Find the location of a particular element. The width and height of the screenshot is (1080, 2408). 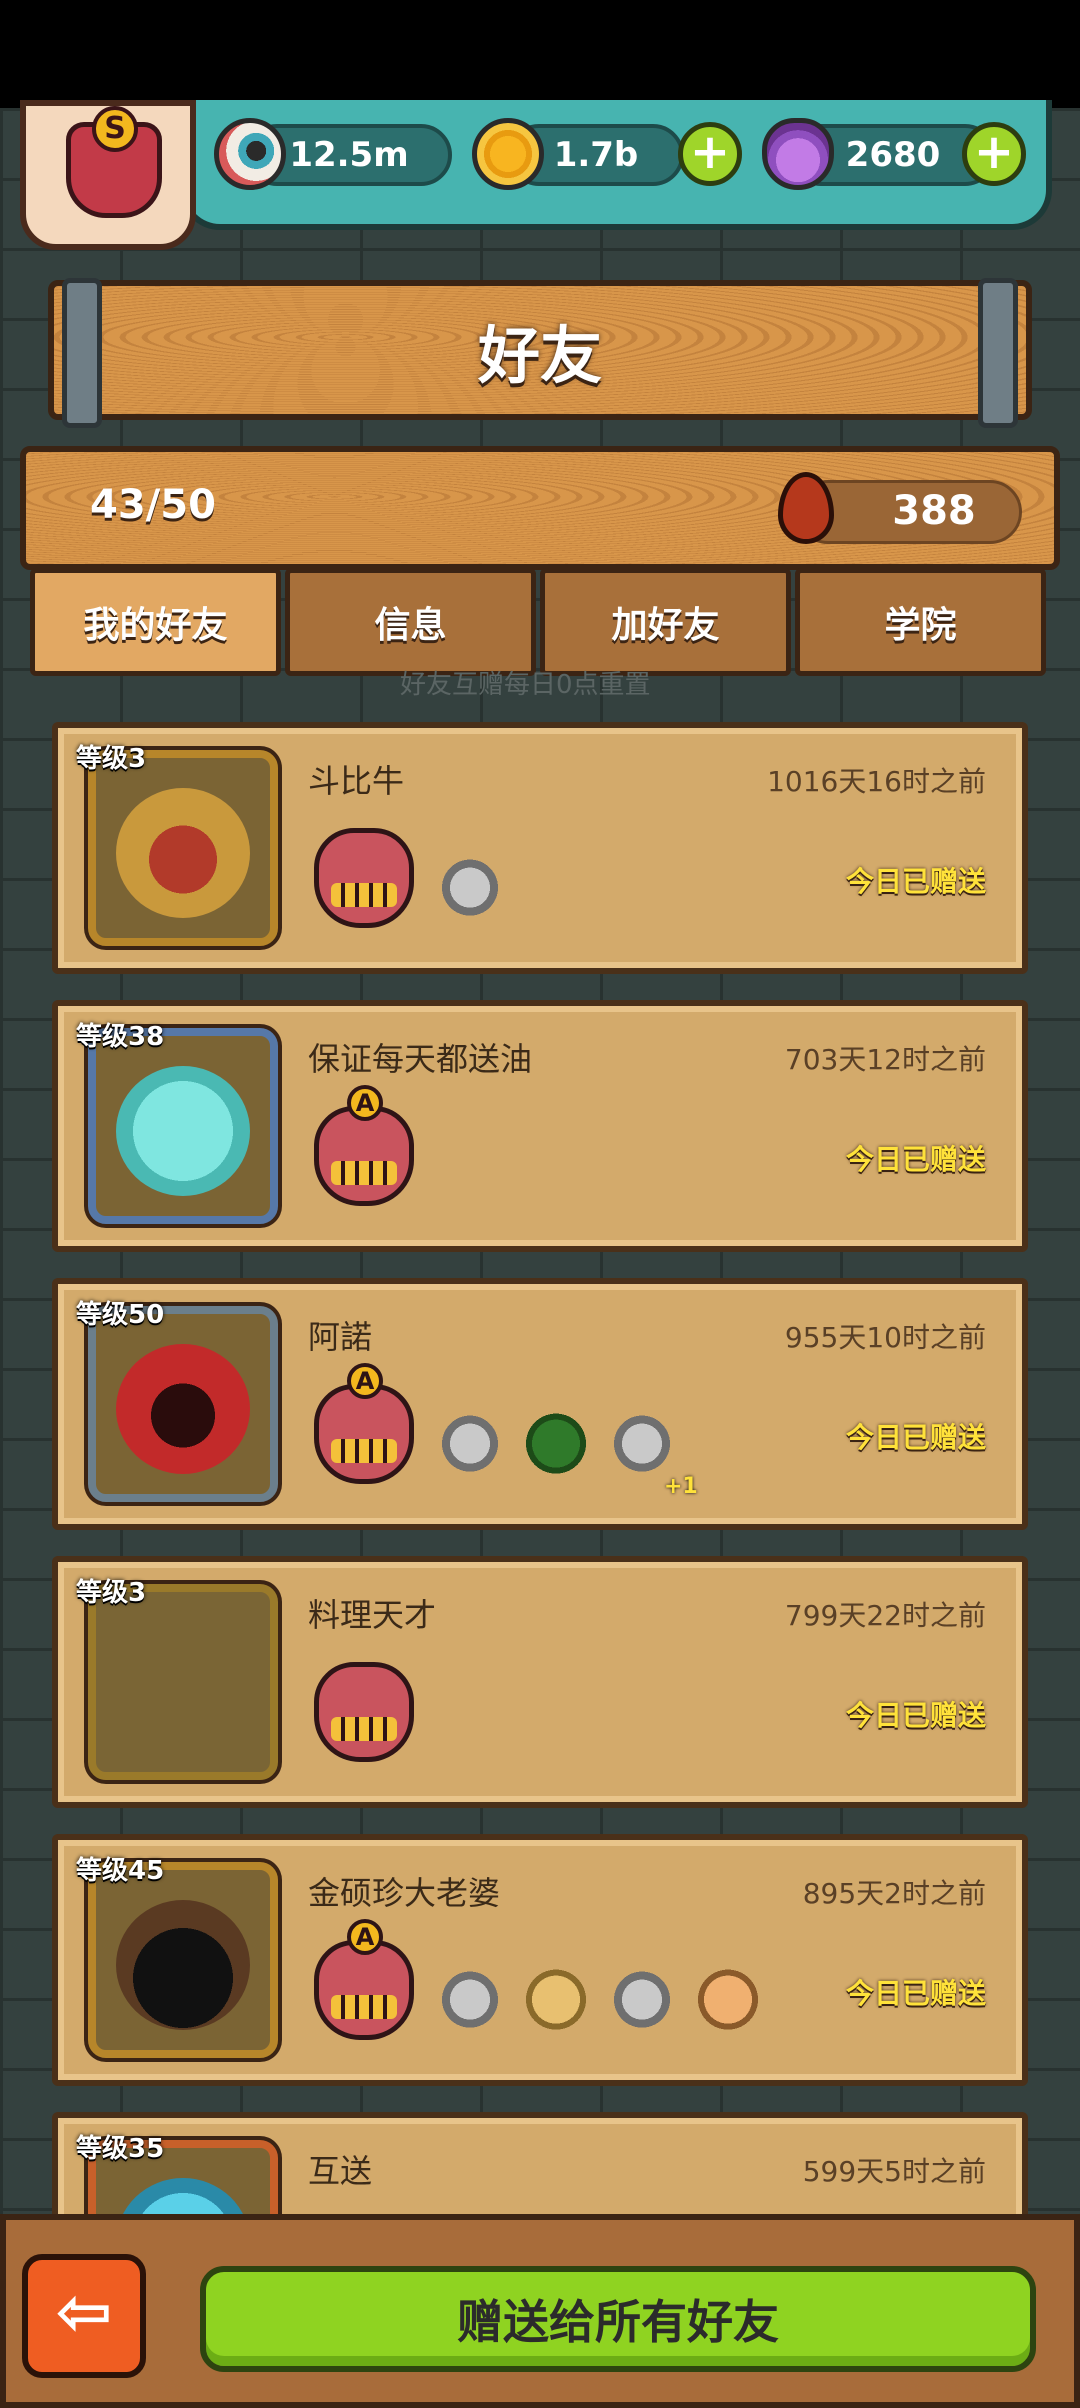

back-button: ⇦ is located at coordinates (84, 2316).